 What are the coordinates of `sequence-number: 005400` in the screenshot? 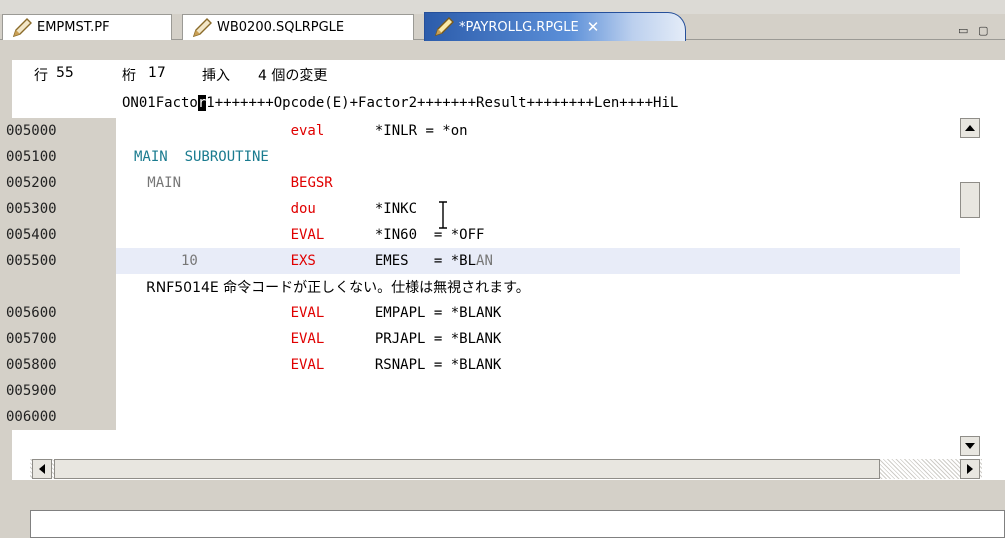 It's located at (58, 235).